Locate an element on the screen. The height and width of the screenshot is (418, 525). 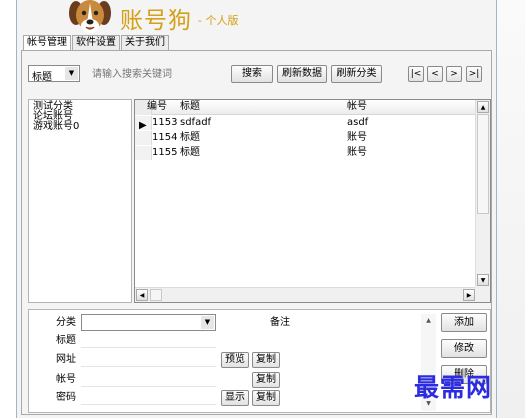
table-row: 1154 标题 账号 is located at coordinates (305, 138).